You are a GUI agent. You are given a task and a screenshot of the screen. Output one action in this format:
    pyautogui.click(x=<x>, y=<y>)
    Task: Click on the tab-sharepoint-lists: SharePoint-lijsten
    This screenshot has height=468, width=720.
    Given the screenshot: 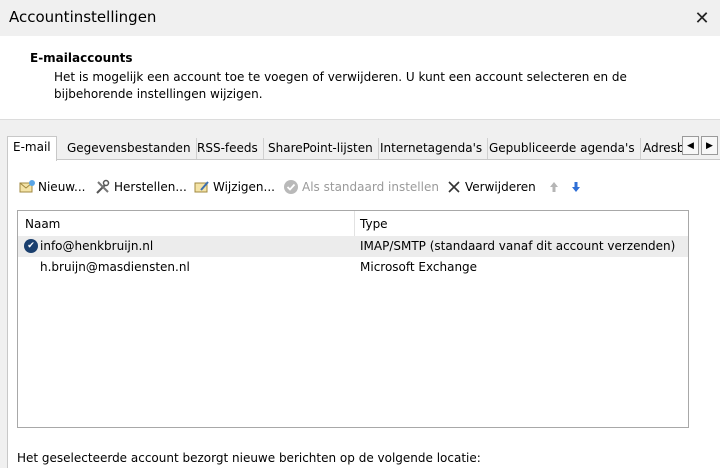 What is the action you would take?
    pyautogui.click(x=321, y=148)
    